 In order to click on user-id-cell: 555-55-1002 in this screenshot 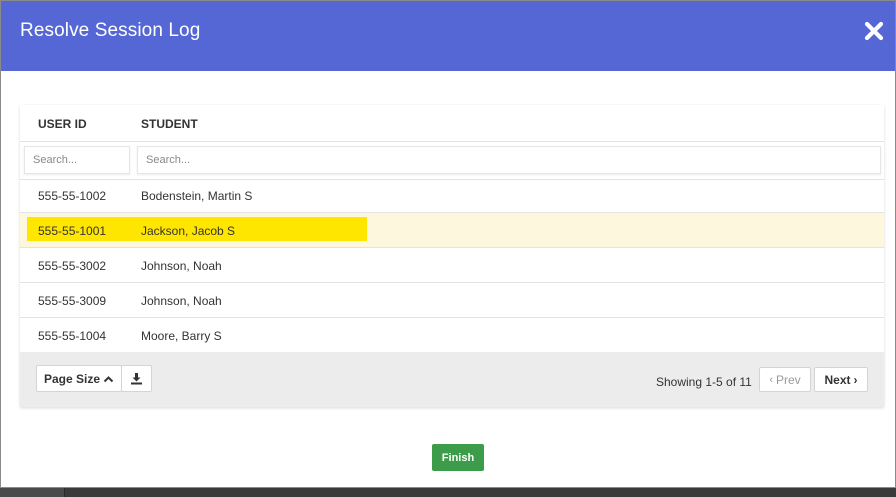, I will do `click(72, 196)`.